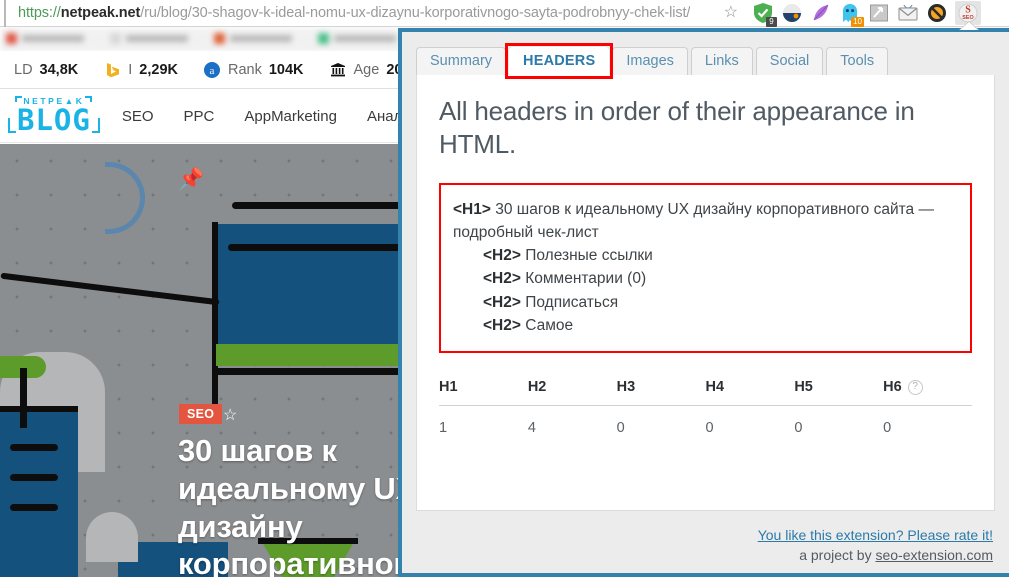  What do you see at coordinates (212, 69) in the screenshot?
I see `alexa-icon: a` at bounding box center [212, 69].